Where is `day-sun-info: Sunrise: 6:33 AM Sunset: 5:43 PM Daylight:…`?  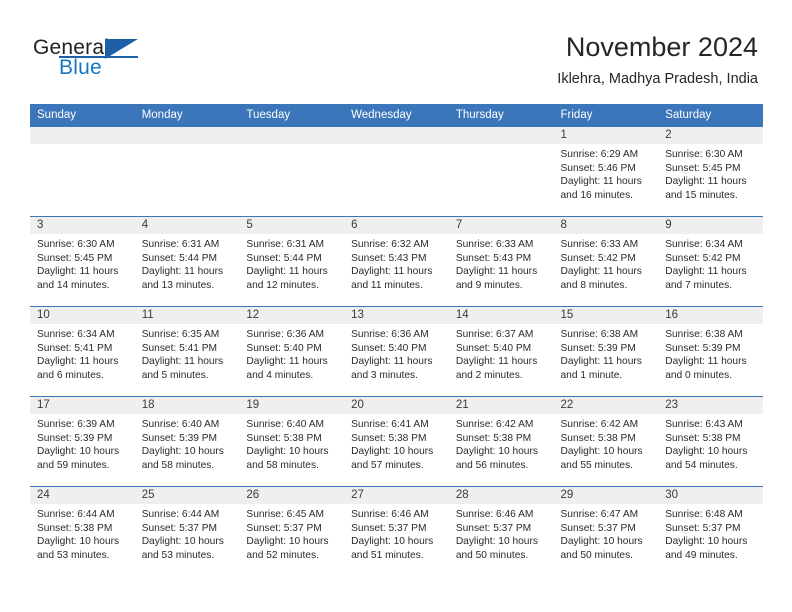
day-sun-info: Sunrise: 6:33 AM Sunset: 5:43 PM Daylight:… is located at coordinates (501, 263).